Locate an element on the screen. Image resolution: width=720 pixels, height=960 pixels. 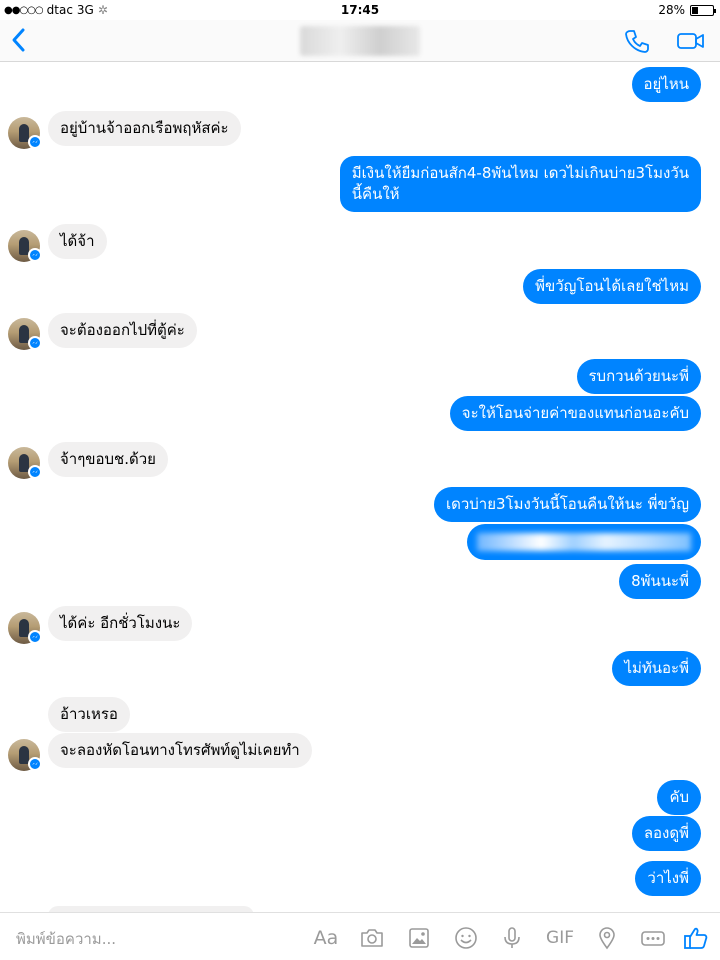
message-outgoing: จะให้โอนจ่ายค่าของแทนก่อนอะคับ is located at coordinates (575, 413).